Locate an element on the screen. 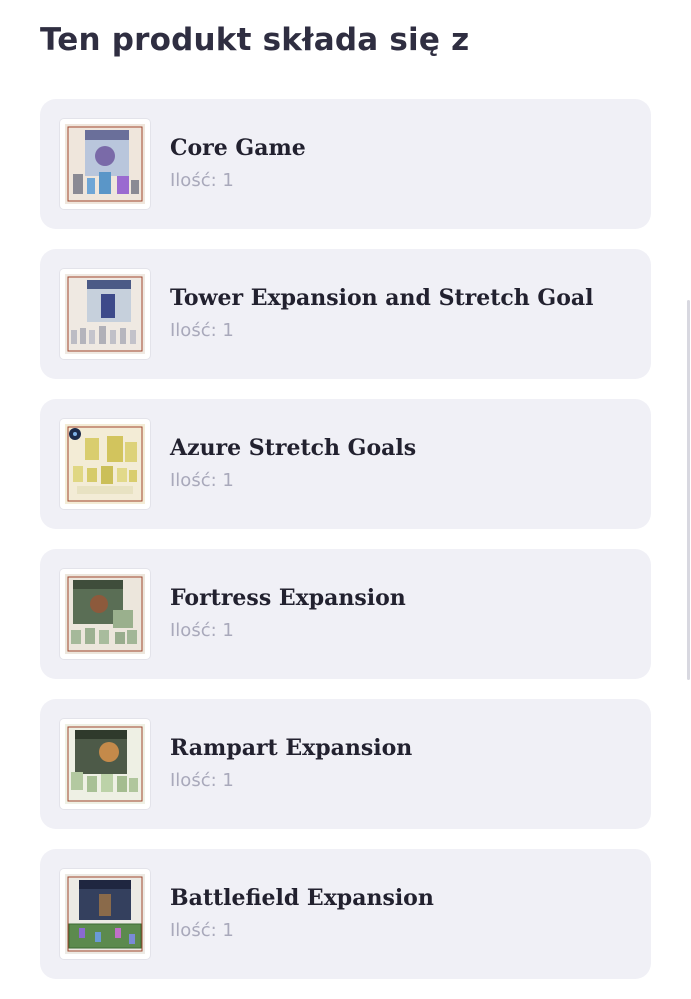  product-name: Tower Expansion and Stretch Goal is located at coordinates (382, 298).